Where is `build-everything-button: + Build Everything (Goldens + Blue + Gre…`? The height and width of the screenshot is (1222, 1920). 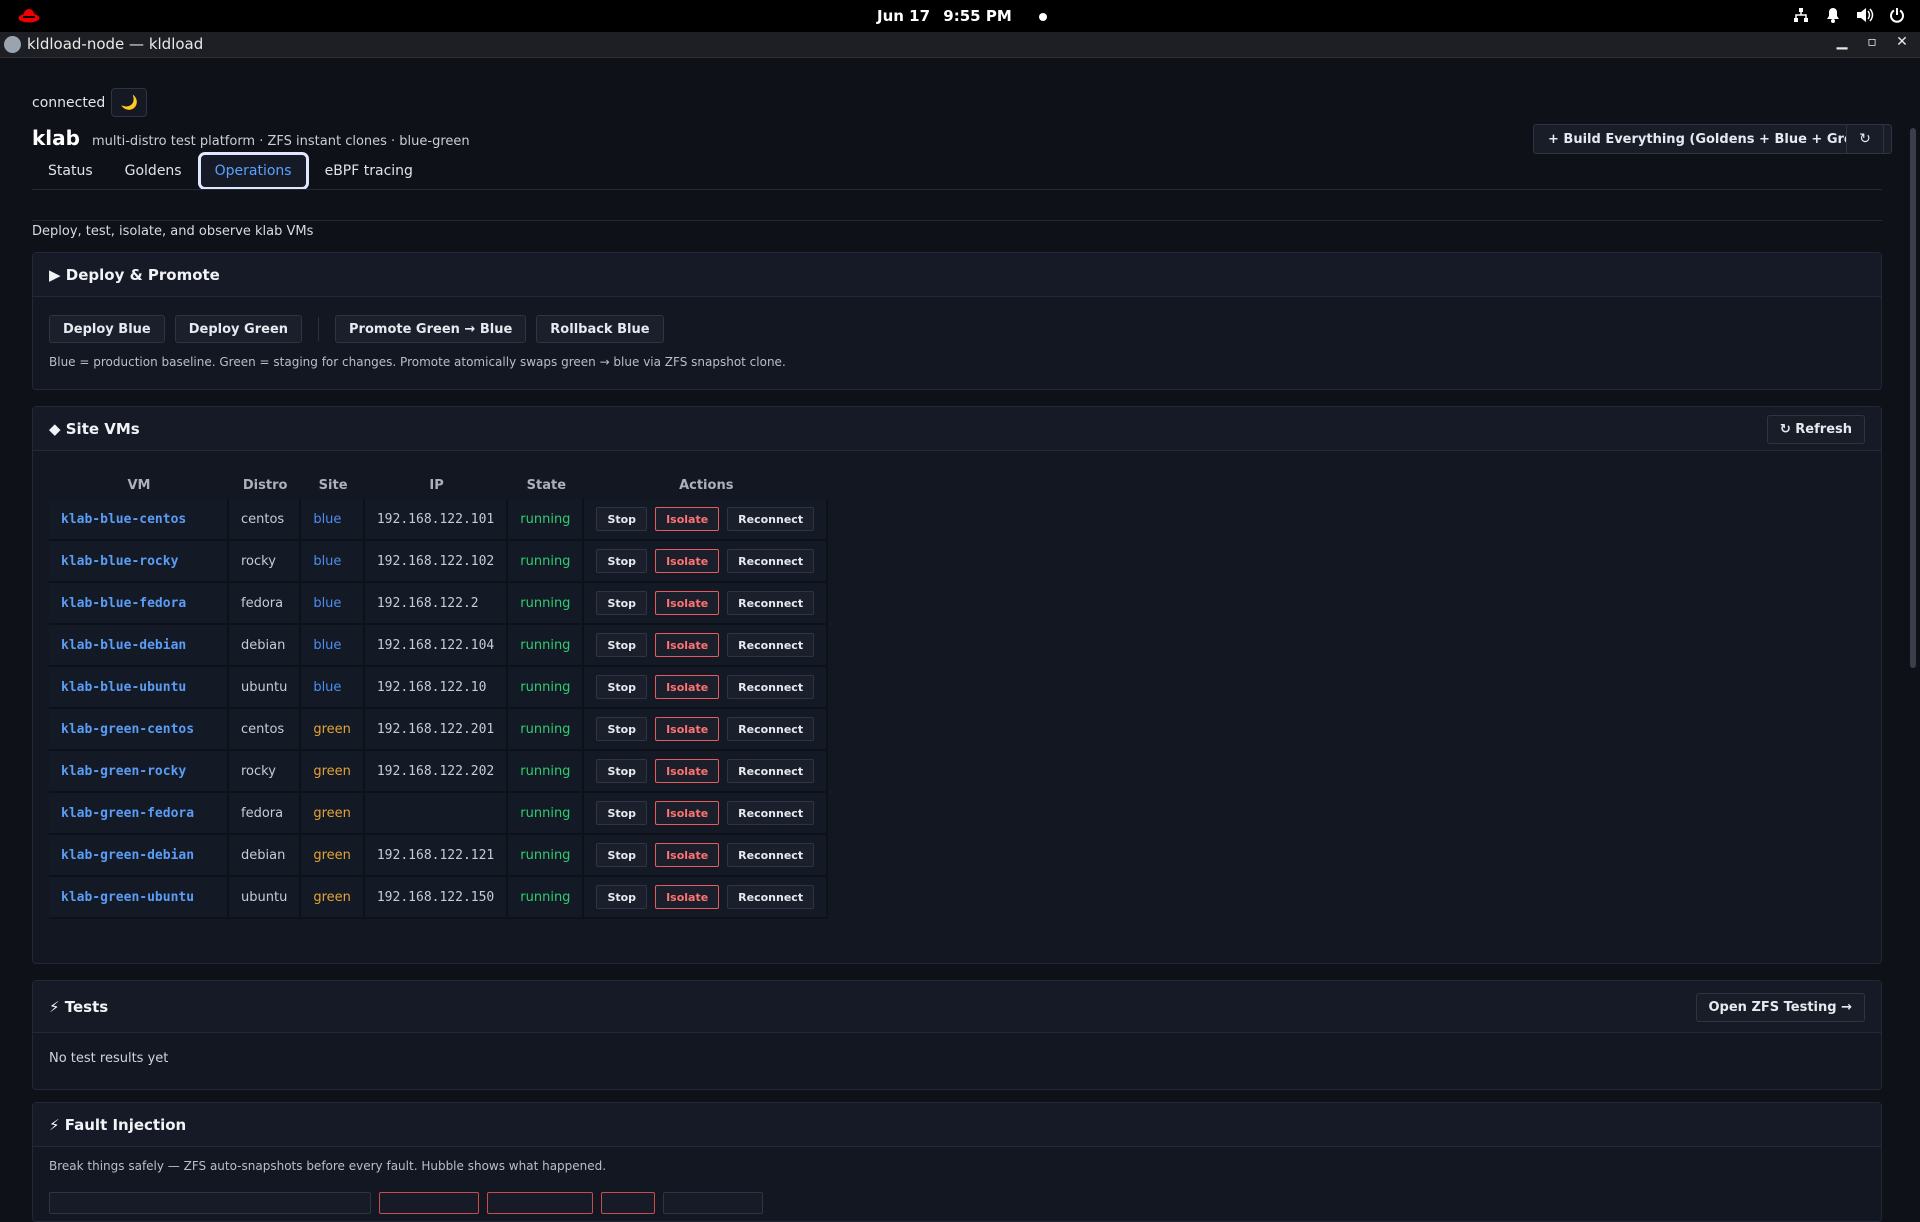 build-everything-button: + Build Everything (Goldens + Blue + Gre… is located at coordinates (1712, 139).